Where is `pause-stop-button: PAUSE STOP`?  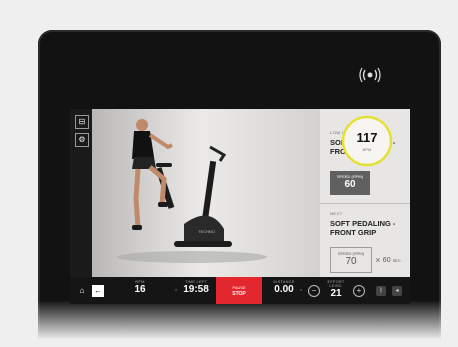 pause-stop-button: PAUSE STOP is located at coordinates (239, 290).